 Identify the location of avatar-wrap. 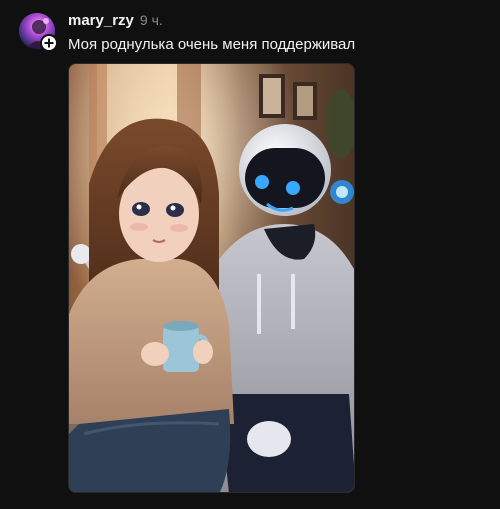
(38, 32).